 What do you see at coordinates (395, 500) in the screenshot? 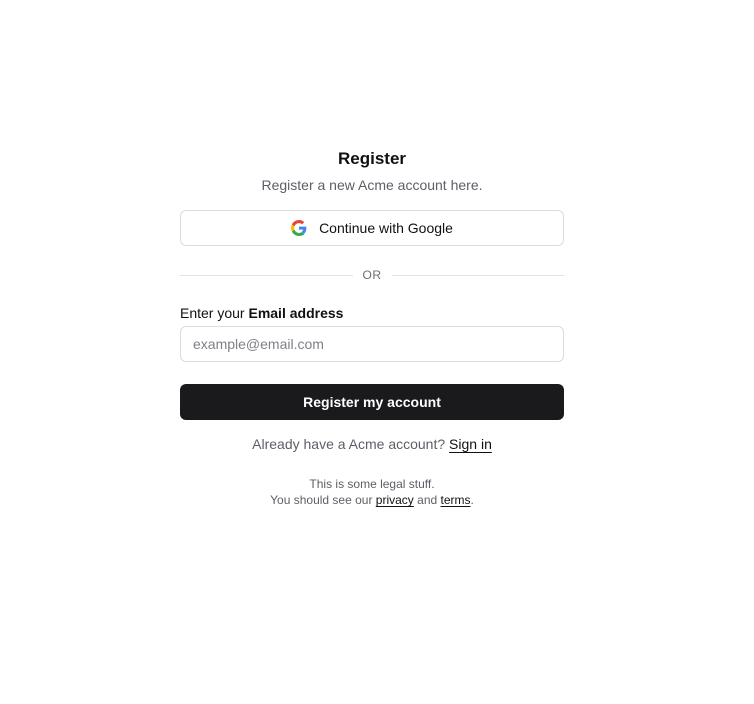
I see `privacy-link: privacy` at bounding box center [395, 500].